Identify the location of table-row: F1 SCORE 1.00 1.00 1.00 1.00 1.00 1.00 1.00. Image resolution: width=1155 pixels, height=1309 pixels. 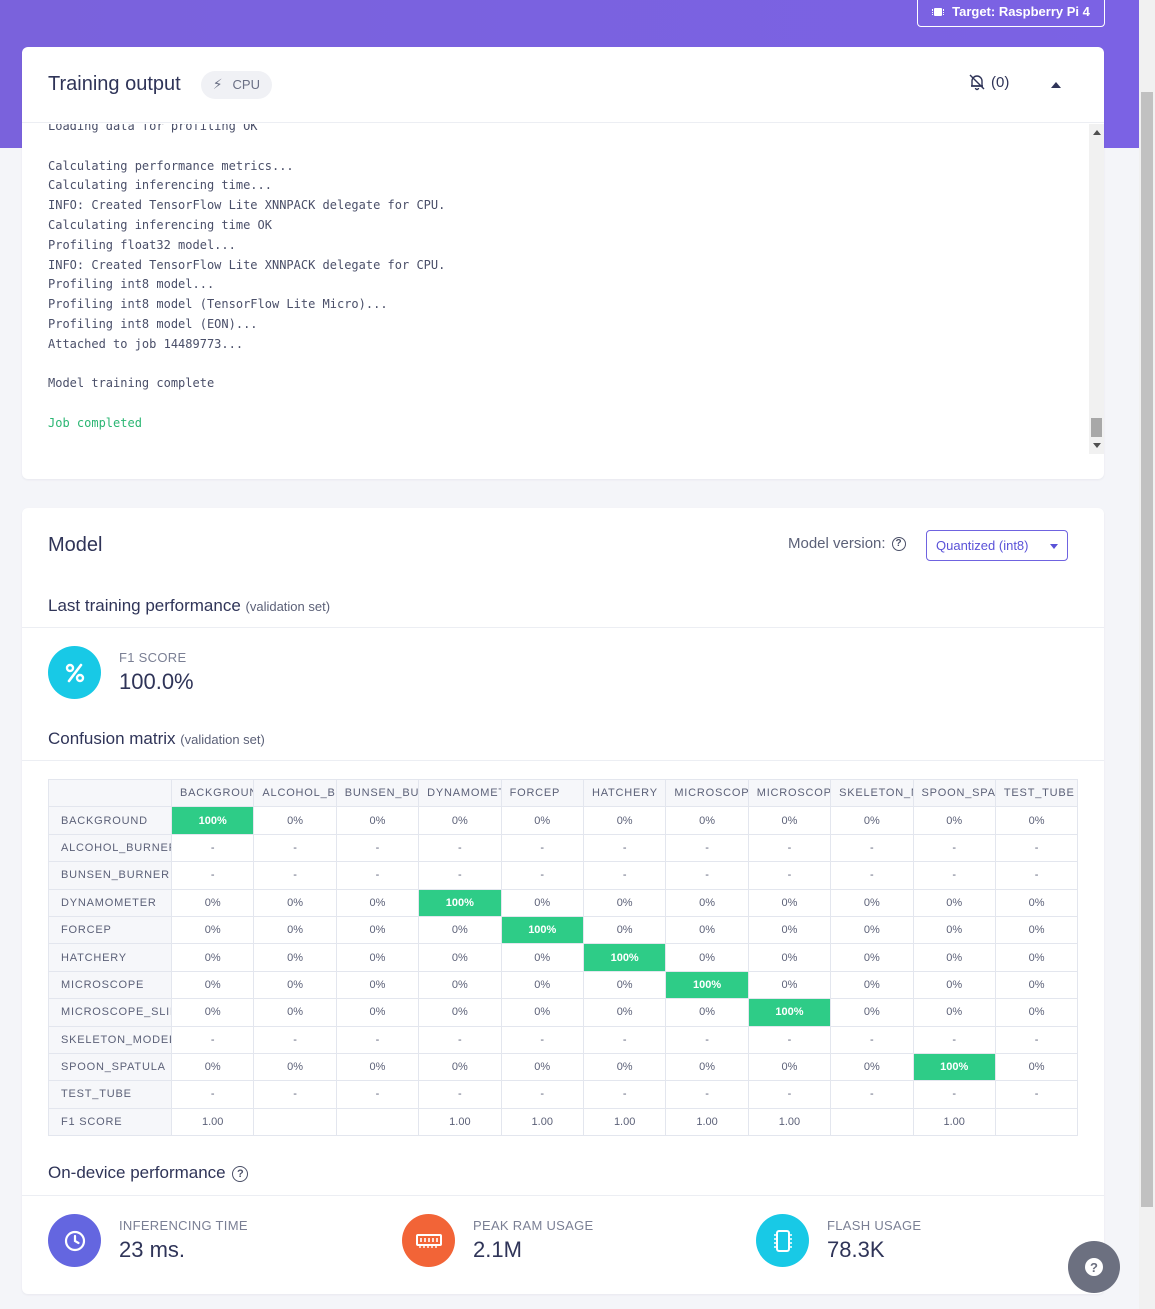
(563, 1122).